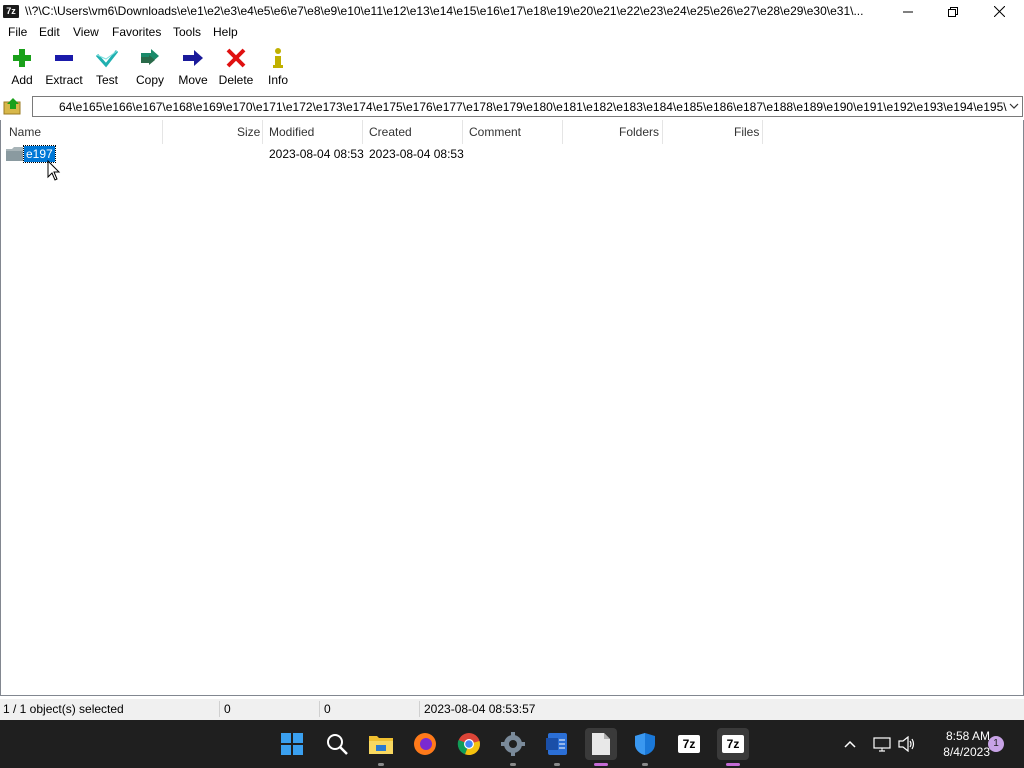 The image size is (1024, 768). Describe the element at coordinates (25, 132) in the screenshot. I see `column-name: Name` at that location.